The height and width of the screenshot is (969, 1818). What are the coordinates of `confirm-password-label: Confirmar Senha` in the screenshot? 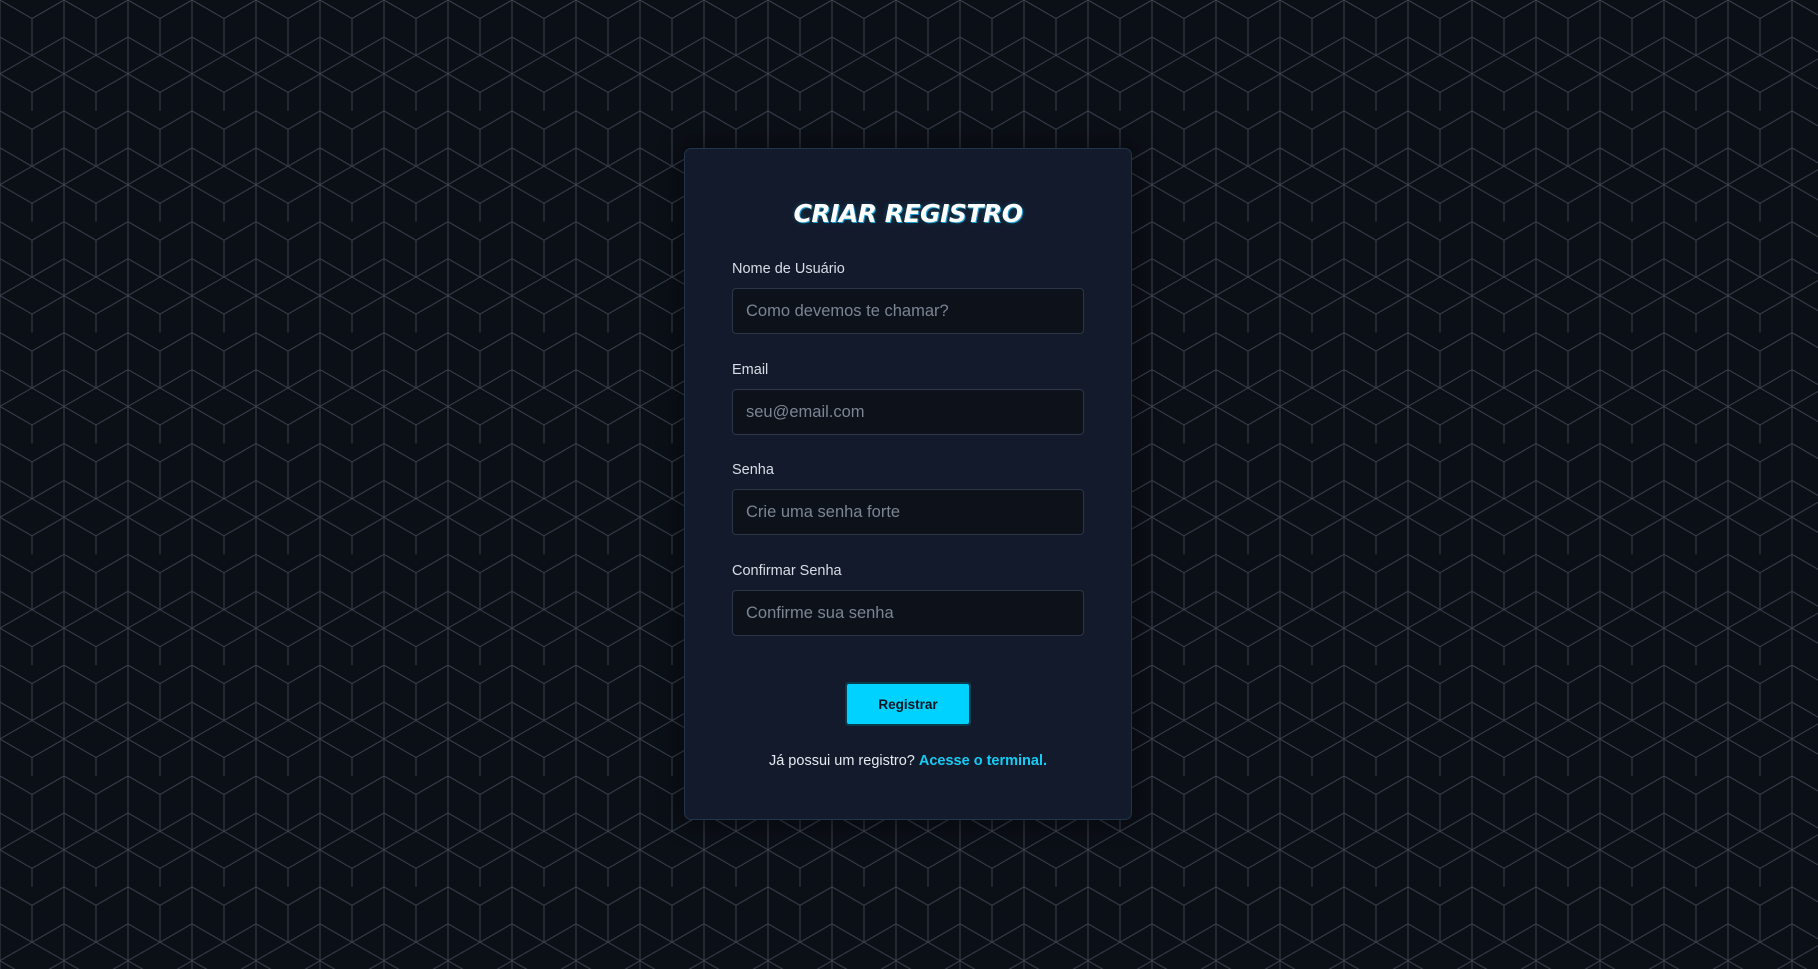 It's located at (787, 571).